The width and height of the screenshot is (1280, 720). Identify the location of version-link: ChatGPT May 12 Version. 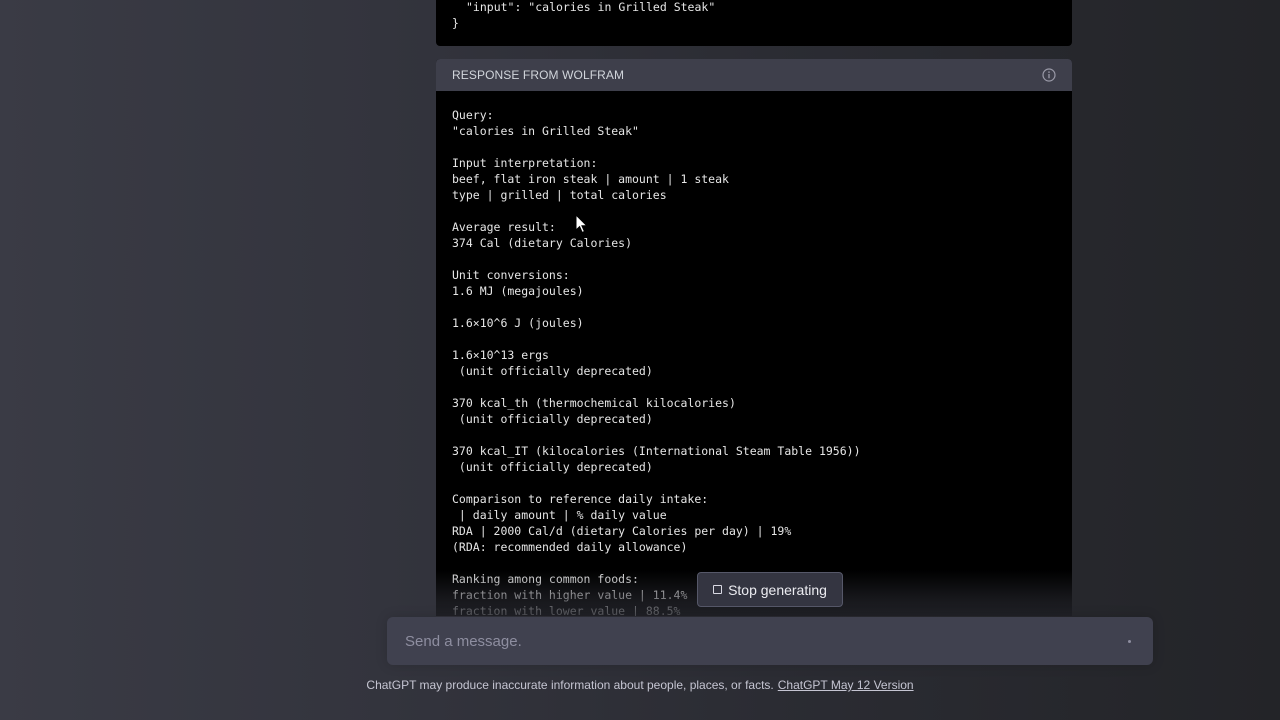
(846, 685).